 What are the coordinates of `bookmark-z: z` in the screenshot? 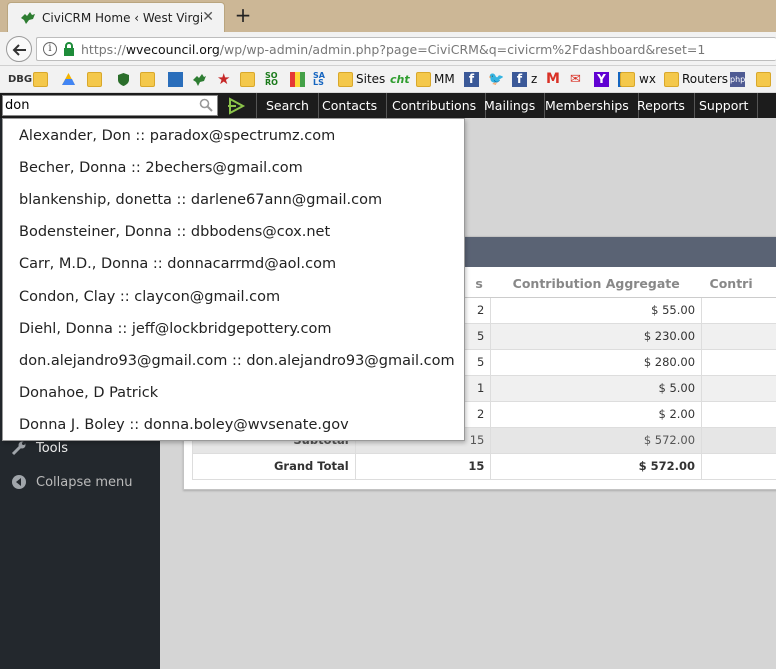 It's located at (534, 79).